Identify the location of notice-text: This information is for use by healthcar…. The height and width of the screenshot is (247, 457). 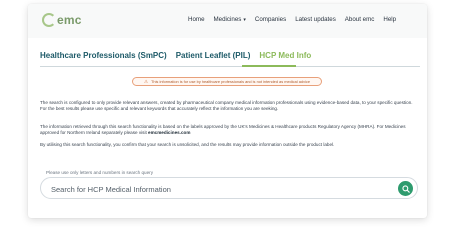
(230, 81).